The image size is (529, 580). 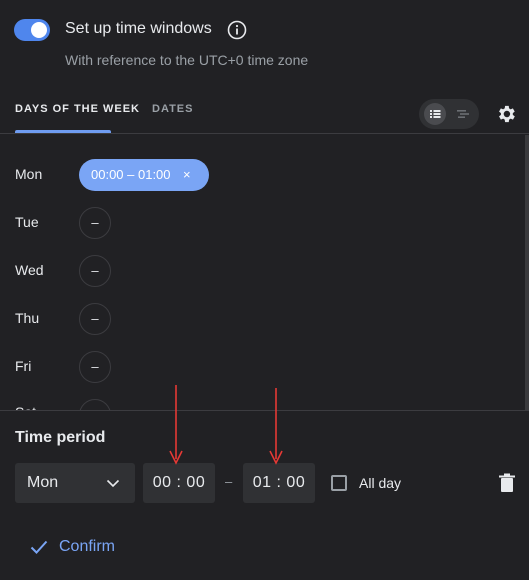 I want to click on timezone-subtitle: With reference to the UTC+0 time zone, so click(x=187, y=60).